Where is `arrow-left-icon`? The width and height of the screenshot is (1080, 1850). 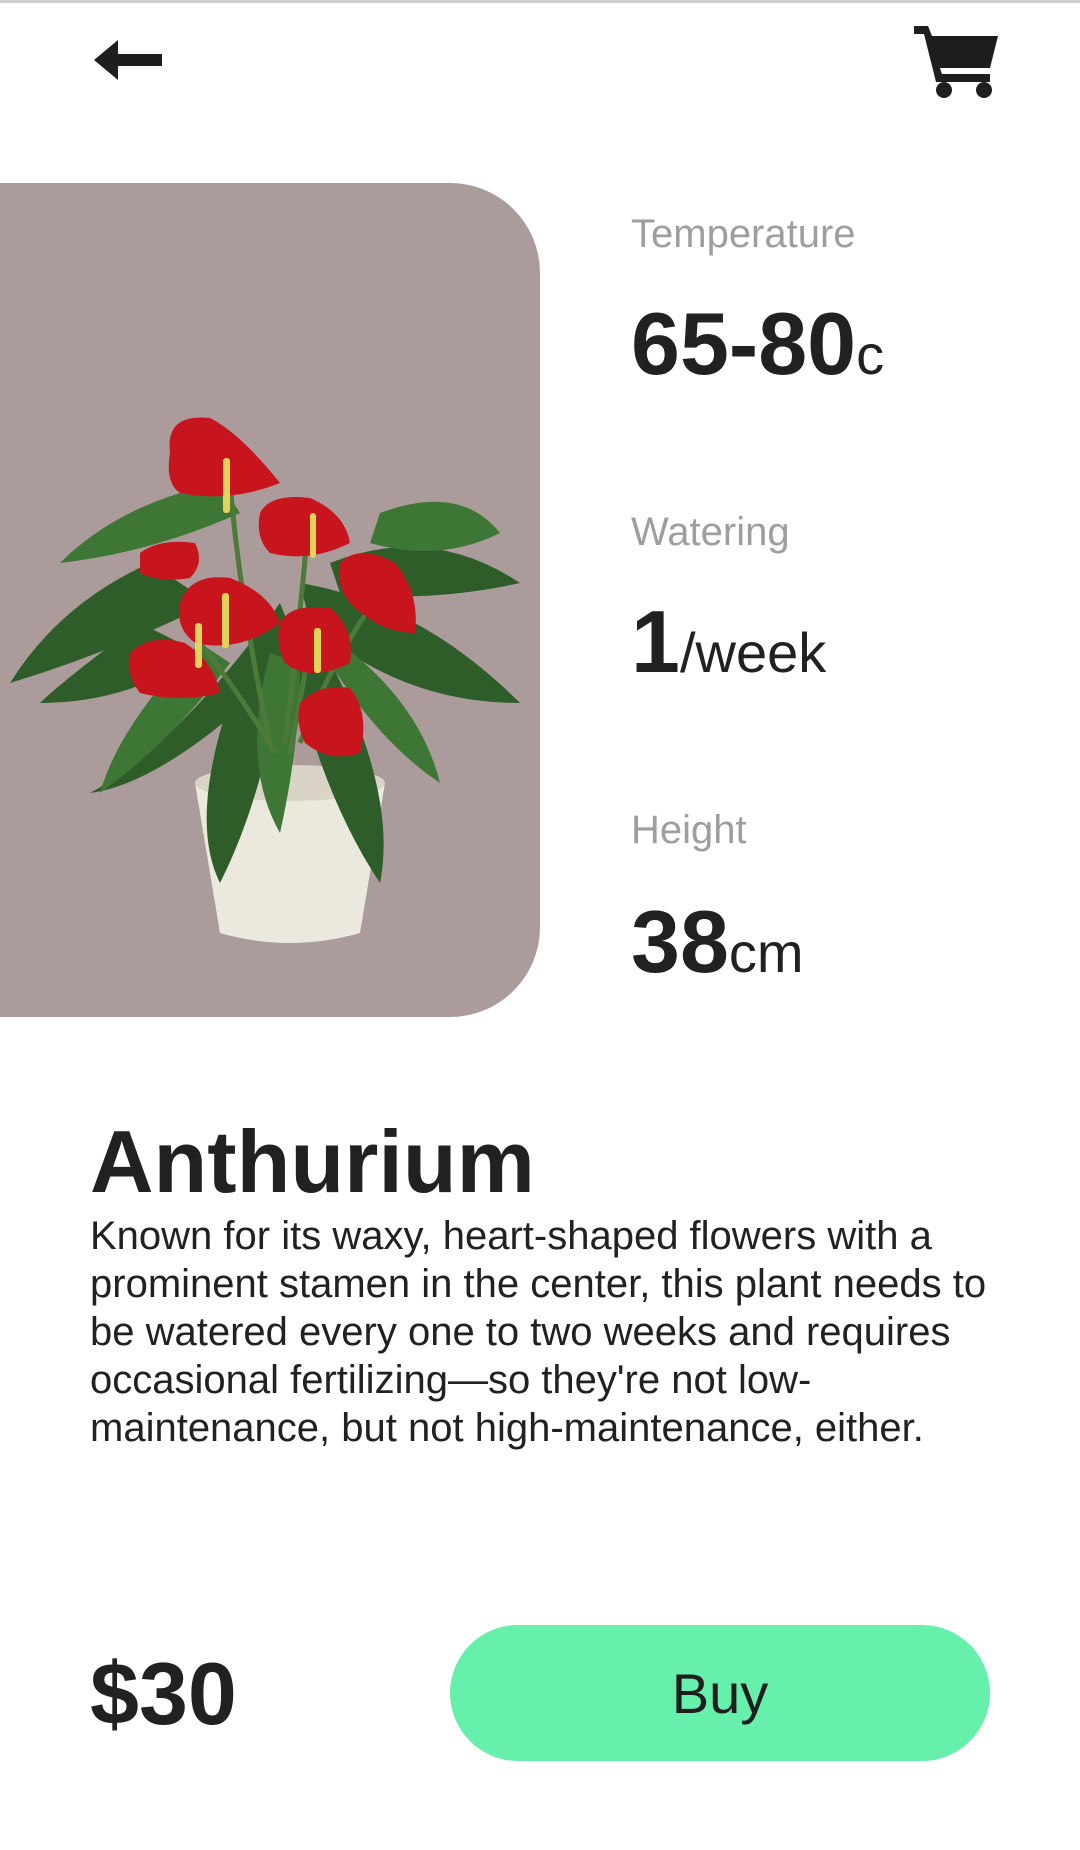 arrow-left-icon is located at coordinates (128, 60).